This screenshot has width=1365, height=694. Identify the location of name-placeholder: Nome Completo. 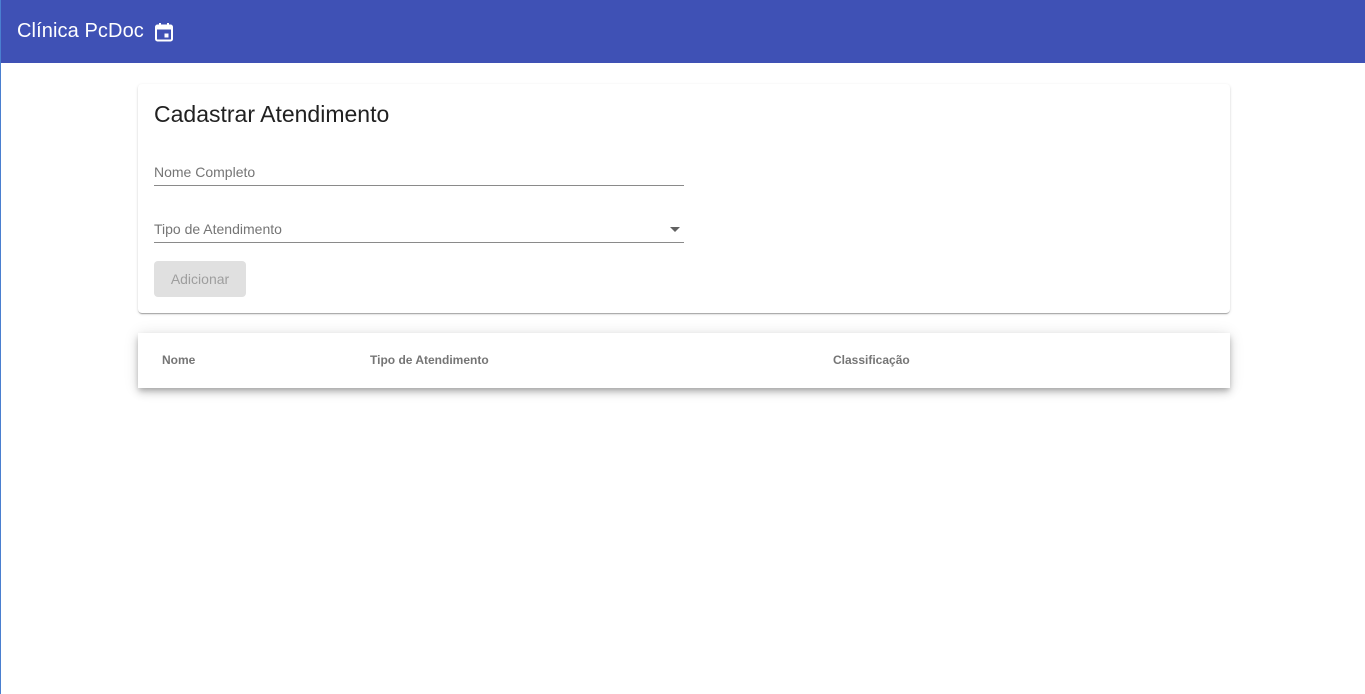
(205, 172).